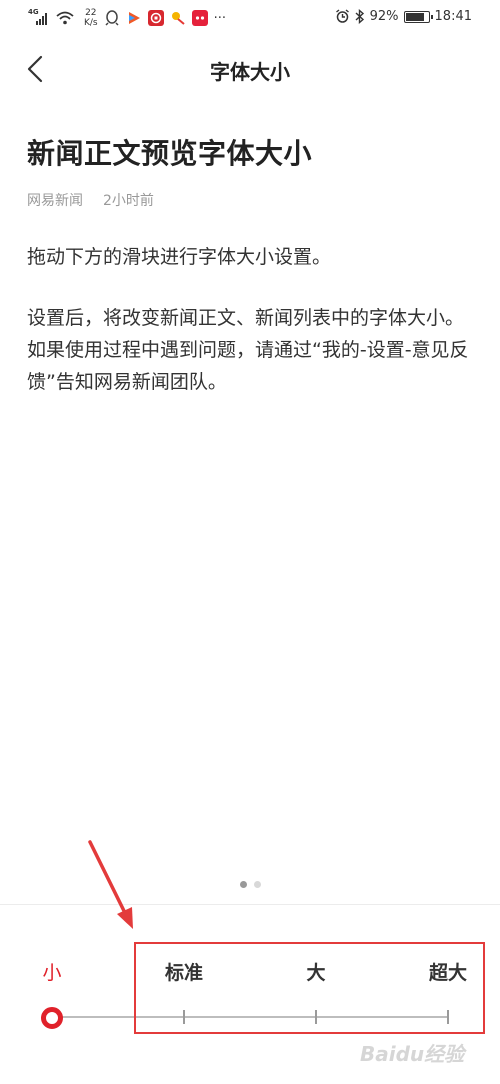 Image resolution: width=500 pixels, height=1084 pixels. What do you see at coordinates (134, 18) in the screenshot?
I see `video-icon` at bounding box center [134, 18].